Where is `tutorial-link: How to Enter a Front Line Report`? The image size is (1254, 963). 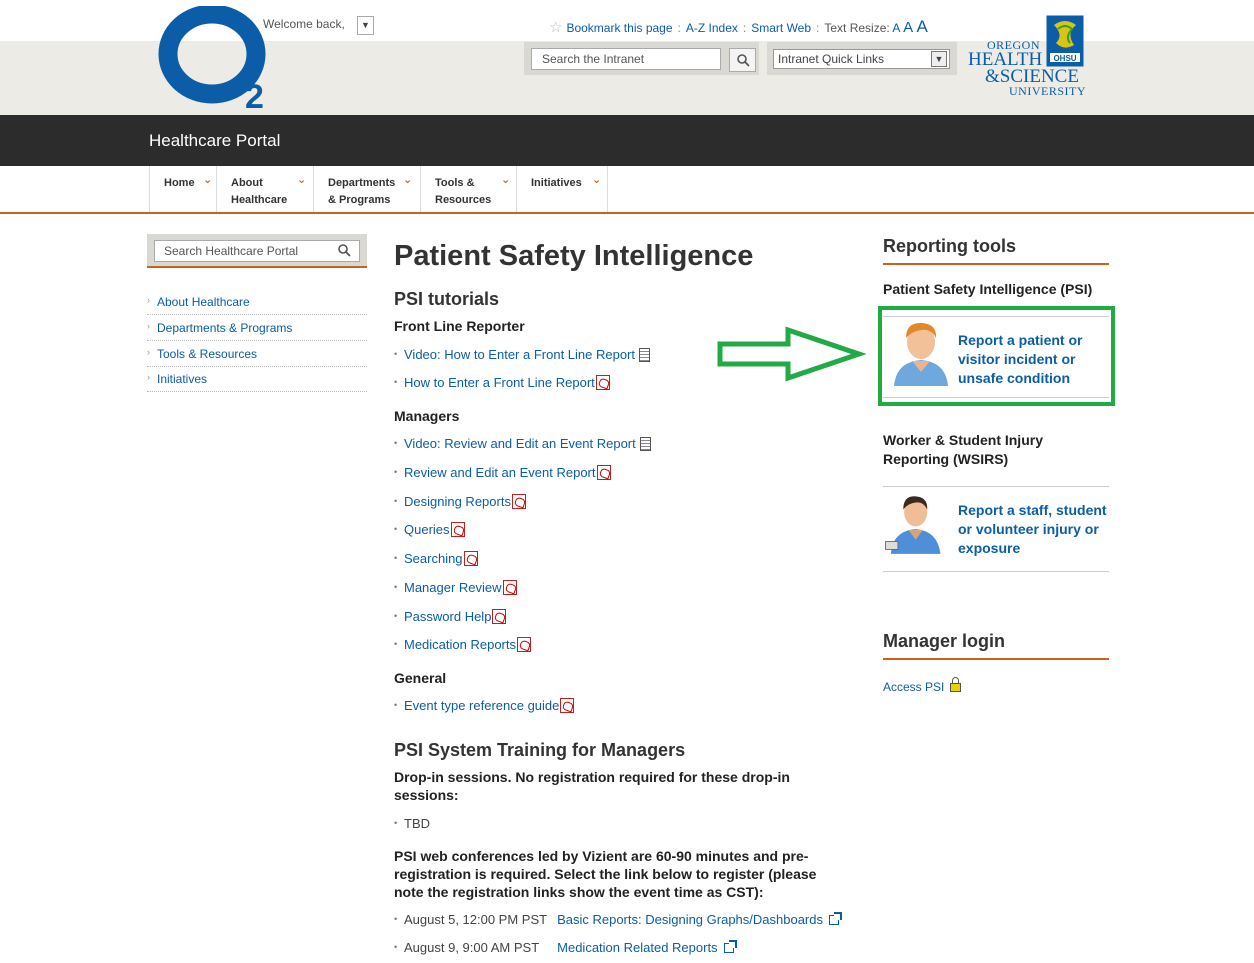
tutorial-link: How to Enter a Front Line Report is located at coordinates (499, 382).